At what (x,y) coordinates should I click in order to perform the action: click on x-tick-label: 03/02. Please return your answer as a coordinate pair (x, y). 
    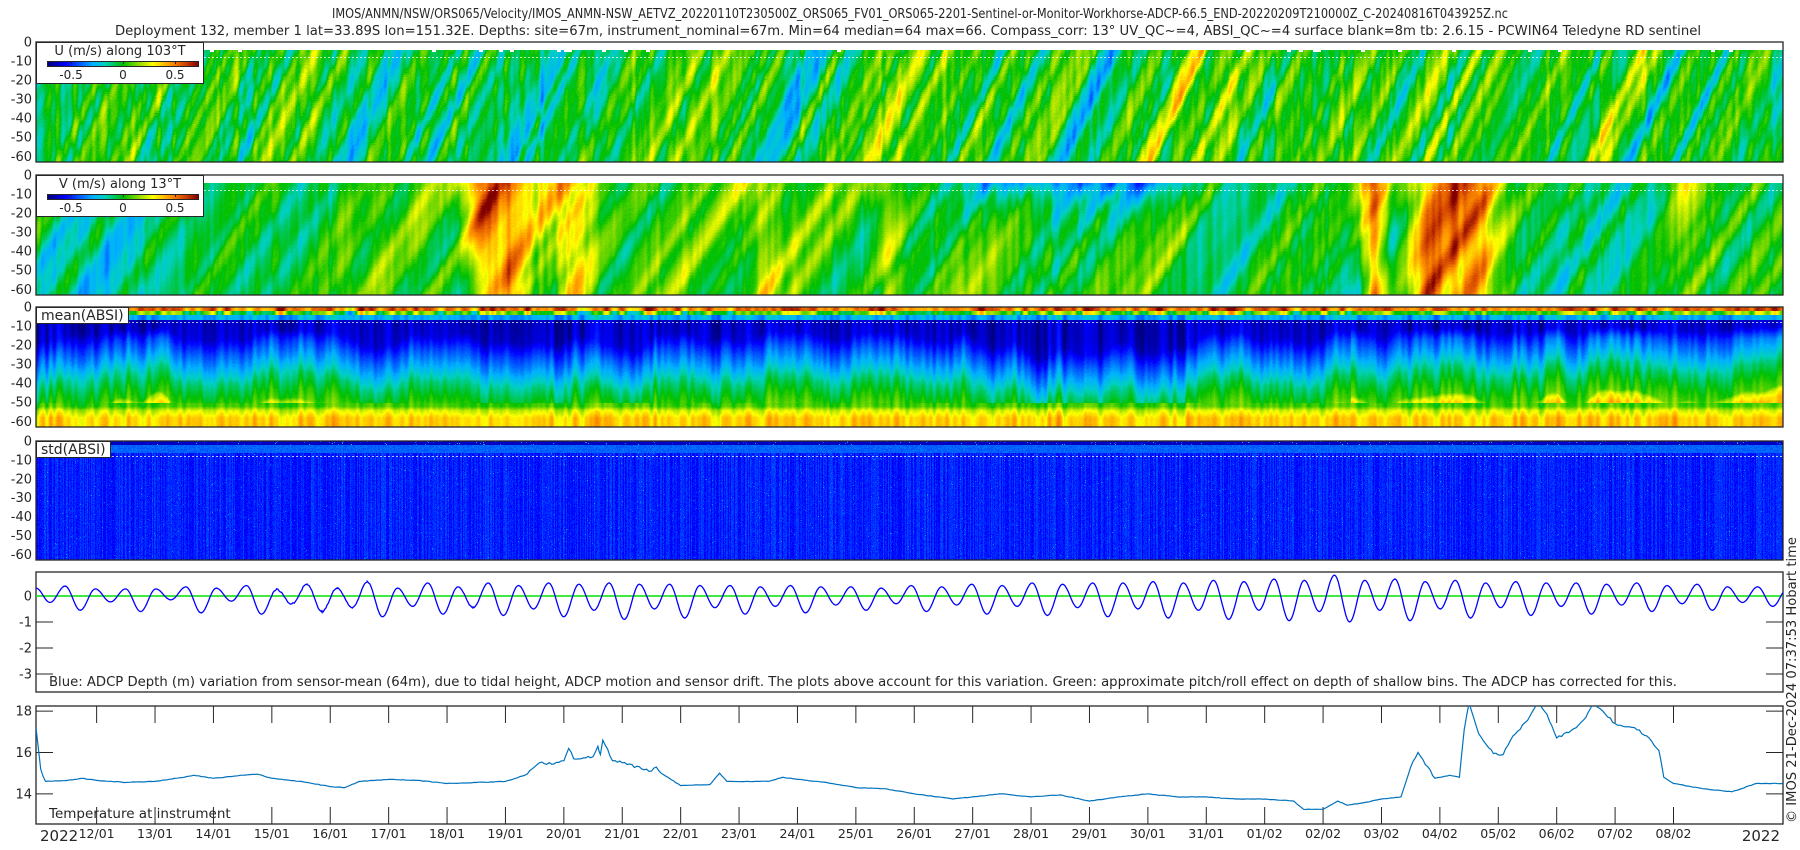
    Looking at the image, I should click on (1381, 833).